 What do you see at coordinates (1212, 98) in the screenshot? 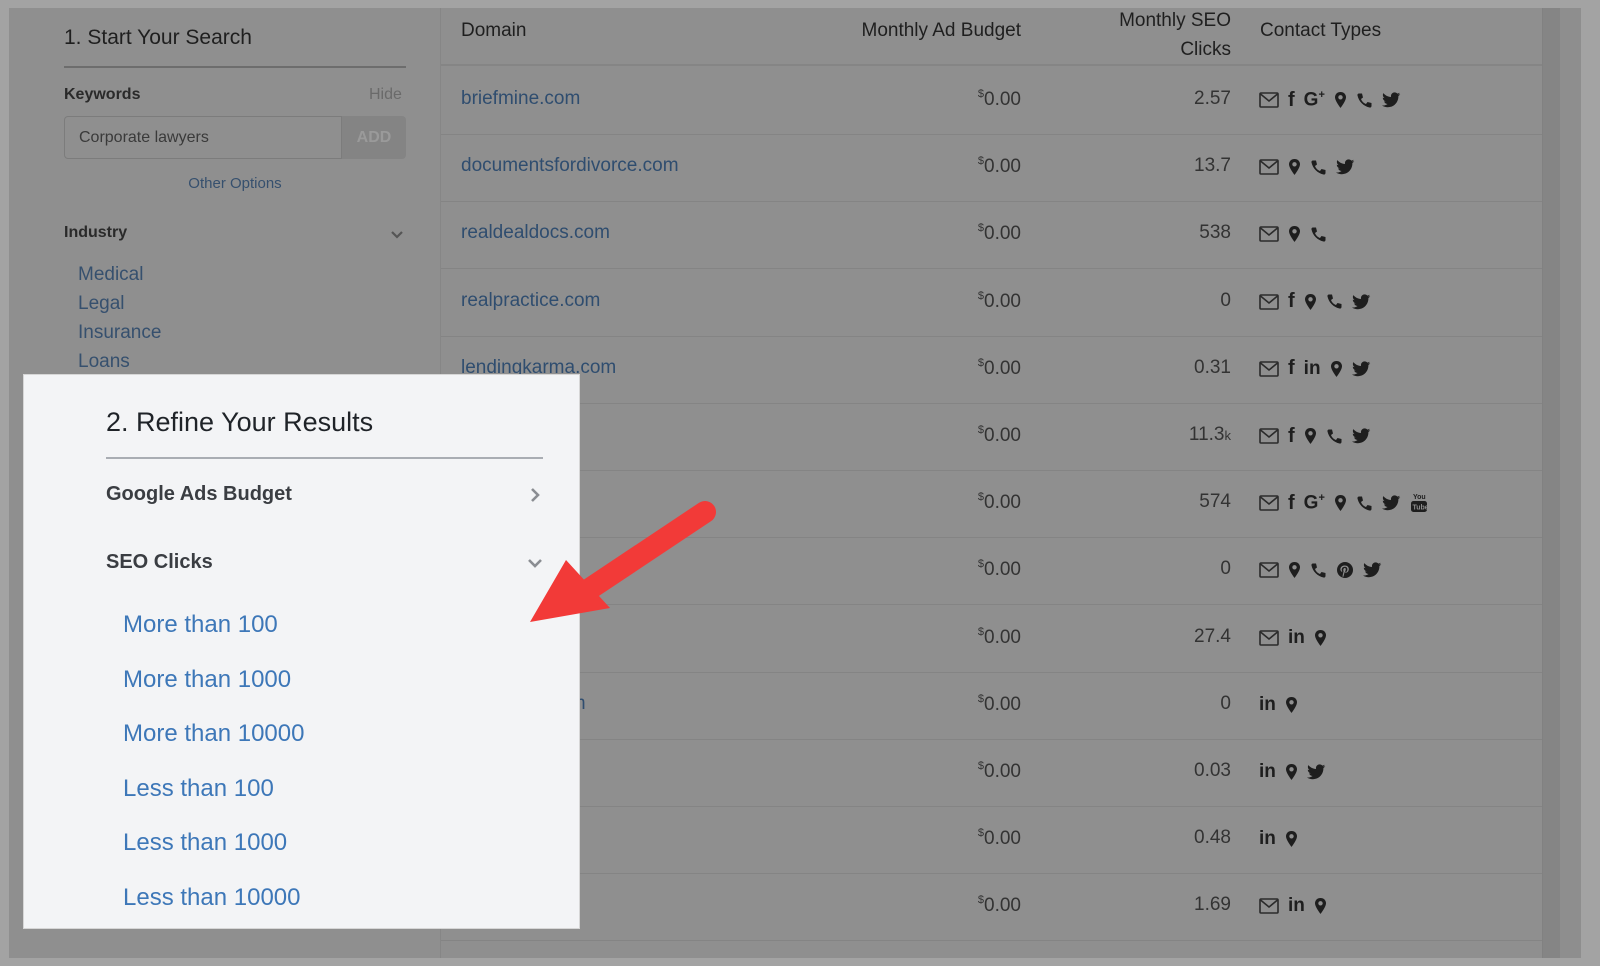
I see `seo-clicks-number: 2.57` at bounding box center [1212, 98].